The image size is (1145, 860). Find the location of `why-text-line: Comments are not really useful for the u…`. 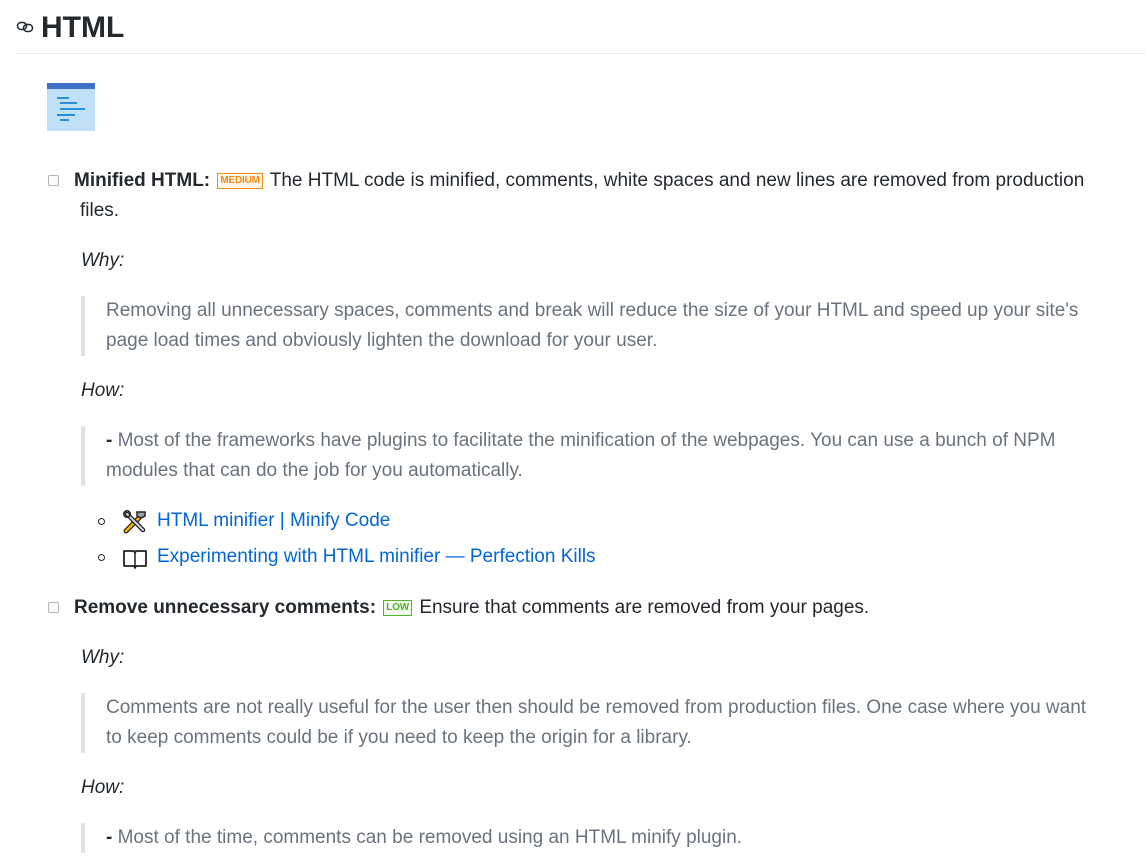

why-text-line: Comments are not really useful for the u… is located at coordinates (596, 707).